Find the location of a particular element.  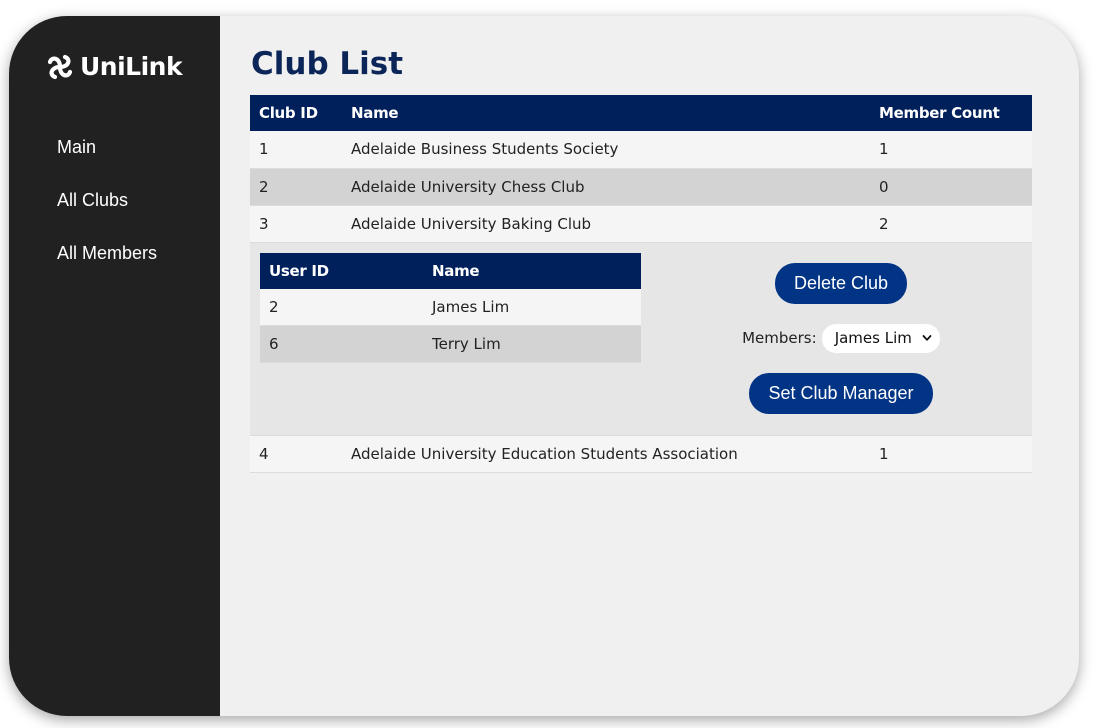

members-selector: Members: James Lim is located at coordinates (841, 338).